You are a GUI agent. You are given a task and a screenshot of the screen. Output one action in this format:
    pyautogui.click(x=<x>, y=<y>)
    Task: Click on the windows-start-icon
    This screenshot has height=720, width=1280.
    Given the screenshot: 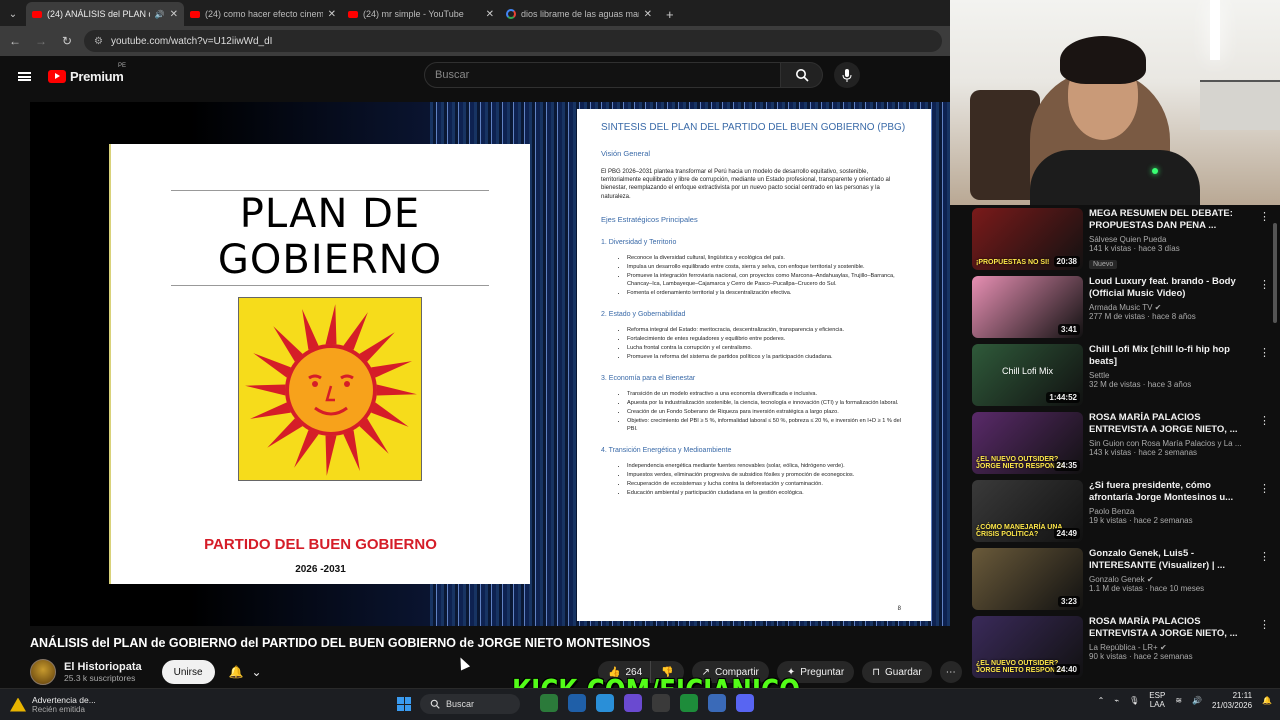 What is the action you would take?
    pyautogui.click(x=404, y=704)
    